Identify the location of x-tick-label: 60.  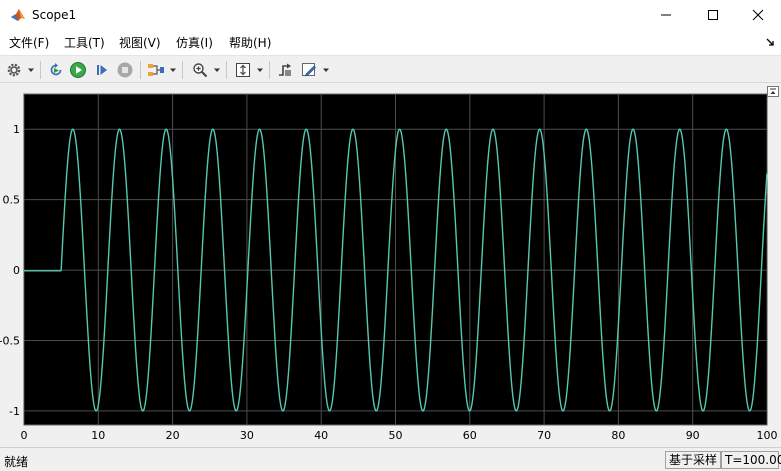
(470, 435).